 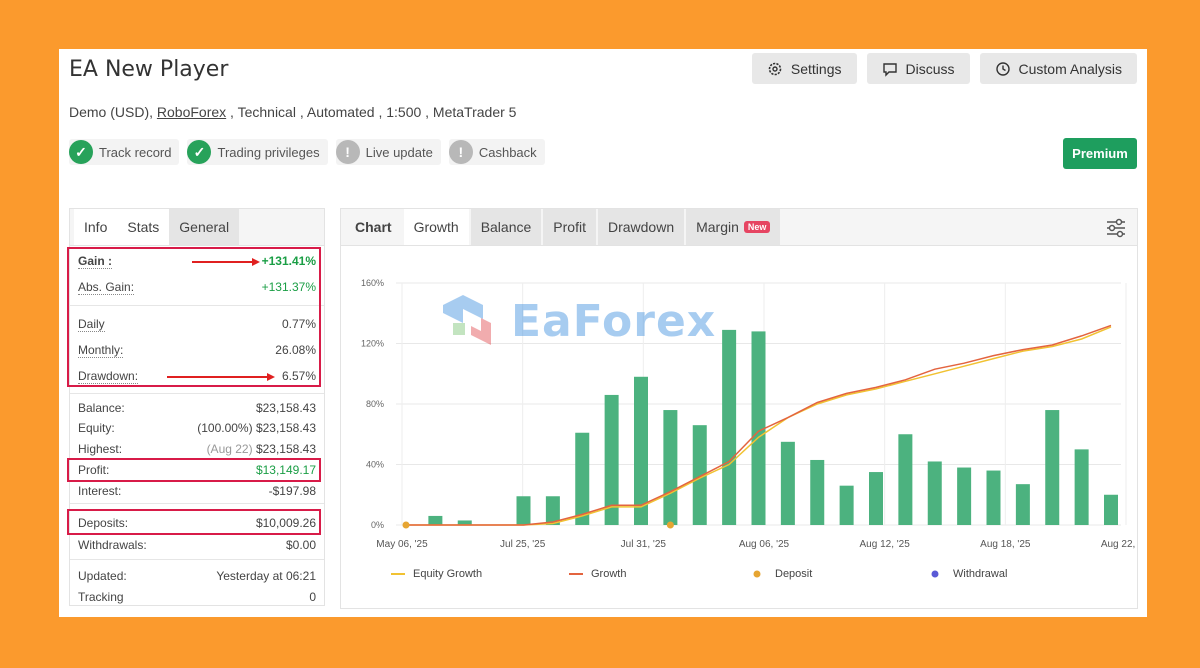 What do you see at coordinates (507, 152) in the screenshot?
I see `badge-label: Cashback` at bounding box center [507, 152].